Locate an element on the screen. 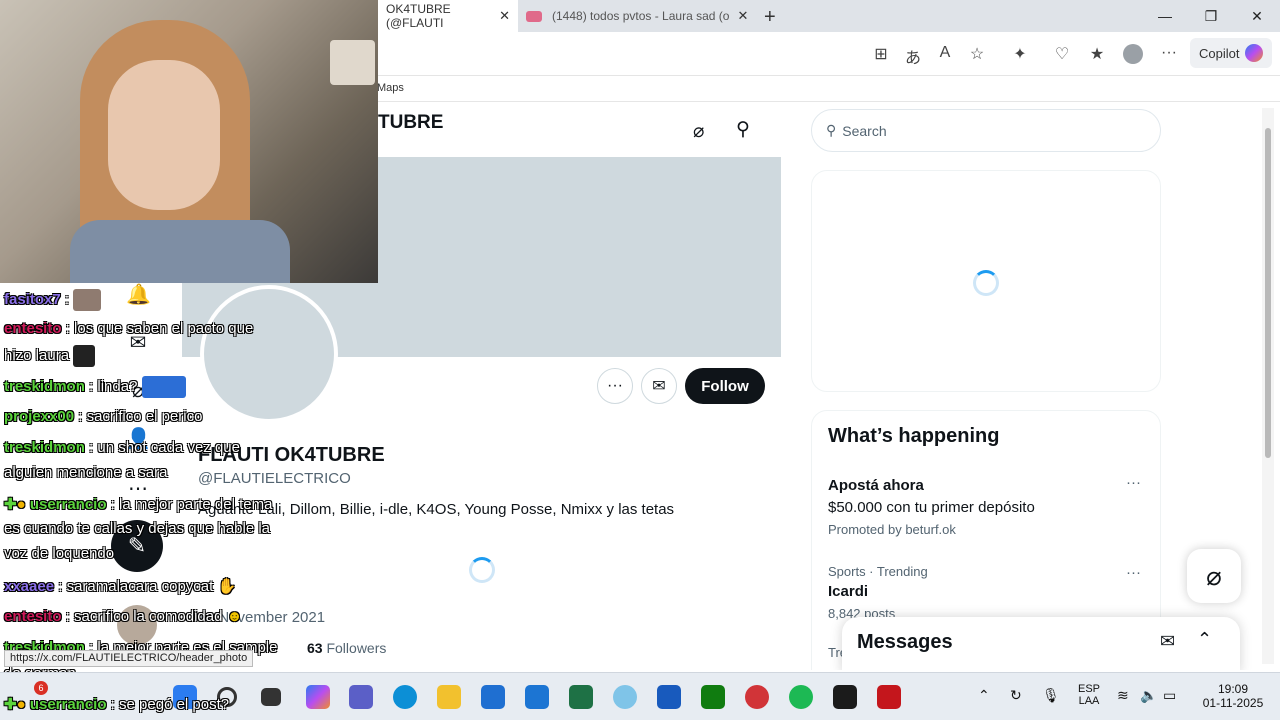 The width and height of the screenshot is (1280, 720). grok-float-button: ⌀ is located at coordinates (1214, 576).